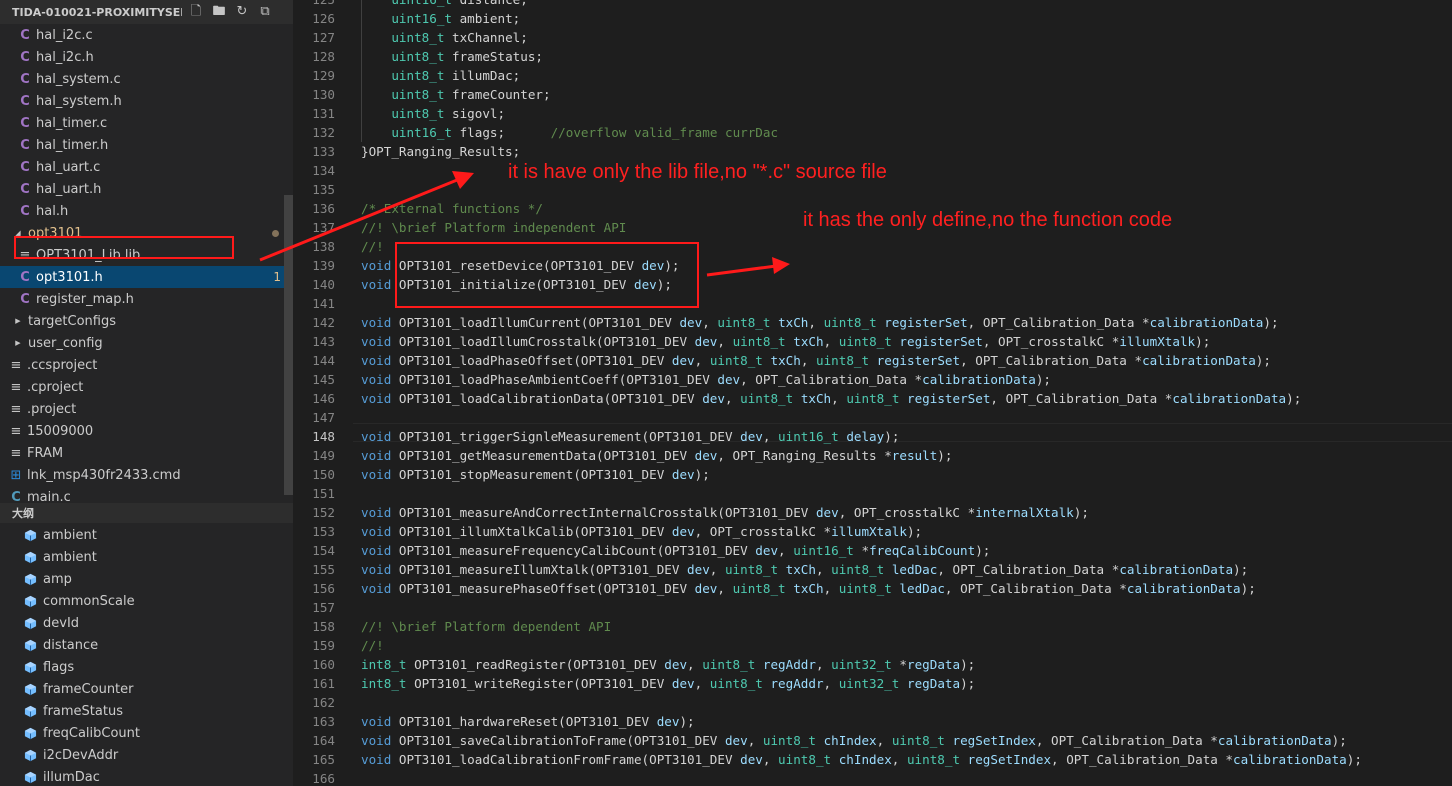 This screenshot has height=786, width=1452. Describe the element at coordinates (146, 387) in the screenshot. I see `tree-item: ≡ .cproject` at that location.